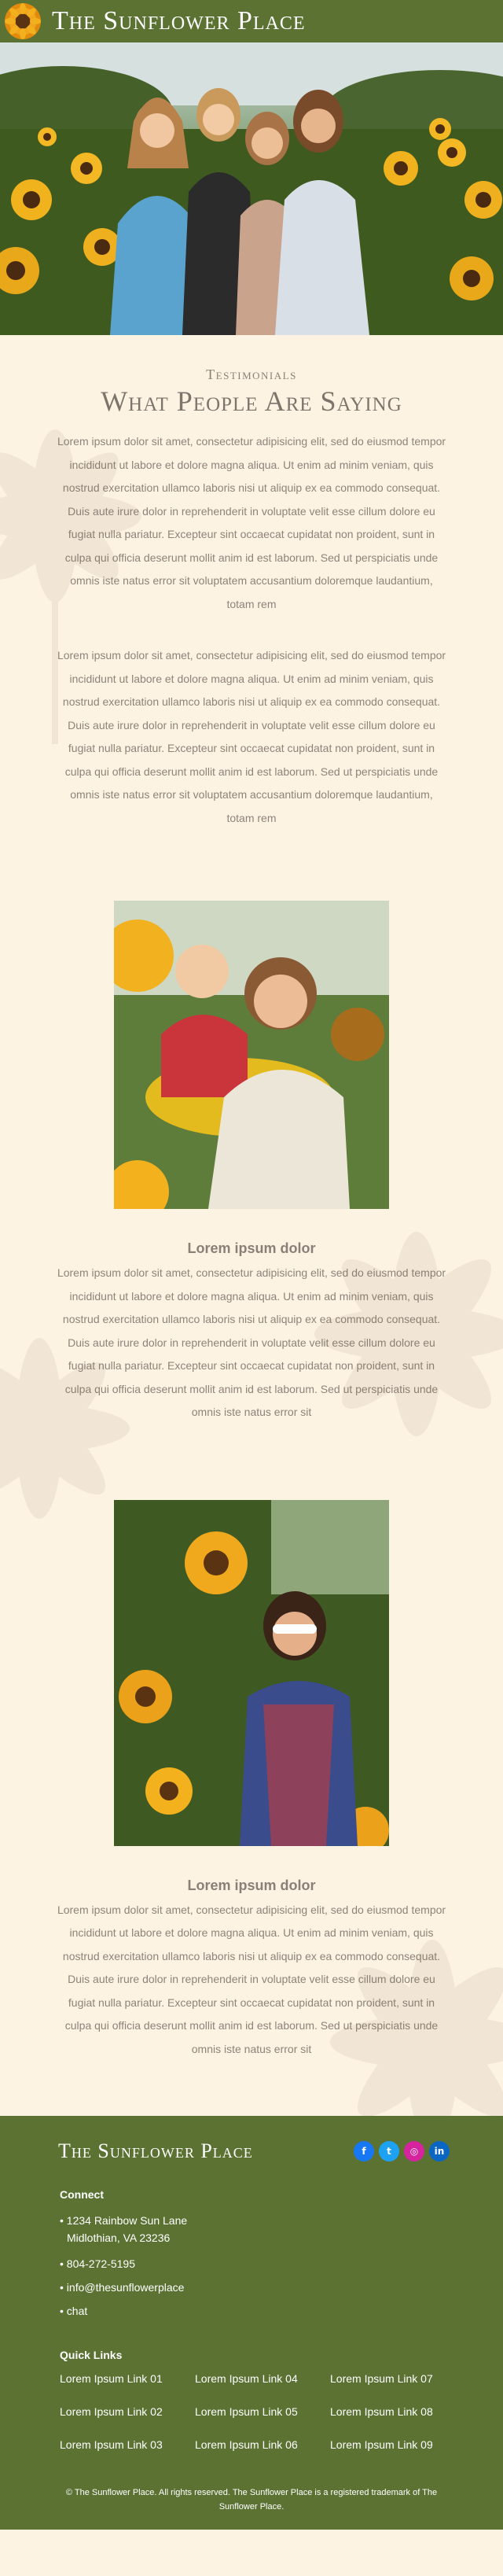 The height and width of the screenshot is (2576, 503). I want to click on card-title-1: Lorem ipsum dolor, so click(251, 1248).